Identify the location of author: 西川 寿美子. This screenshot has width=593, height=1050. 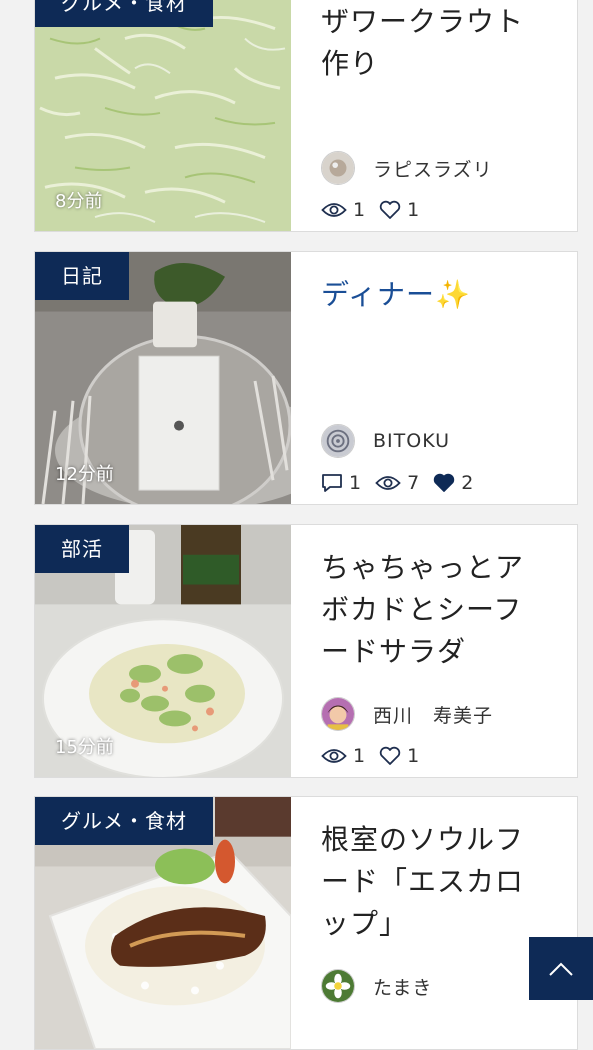
(407, 714).